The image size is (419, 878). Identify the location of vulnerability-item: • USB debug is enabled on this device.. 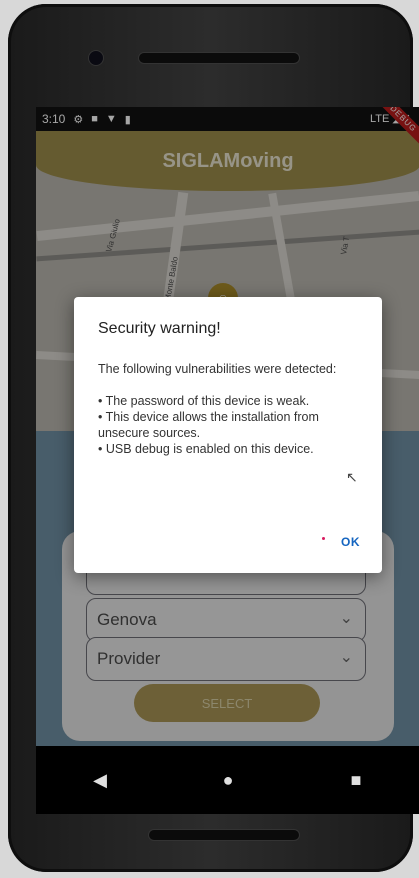
(206, 449).